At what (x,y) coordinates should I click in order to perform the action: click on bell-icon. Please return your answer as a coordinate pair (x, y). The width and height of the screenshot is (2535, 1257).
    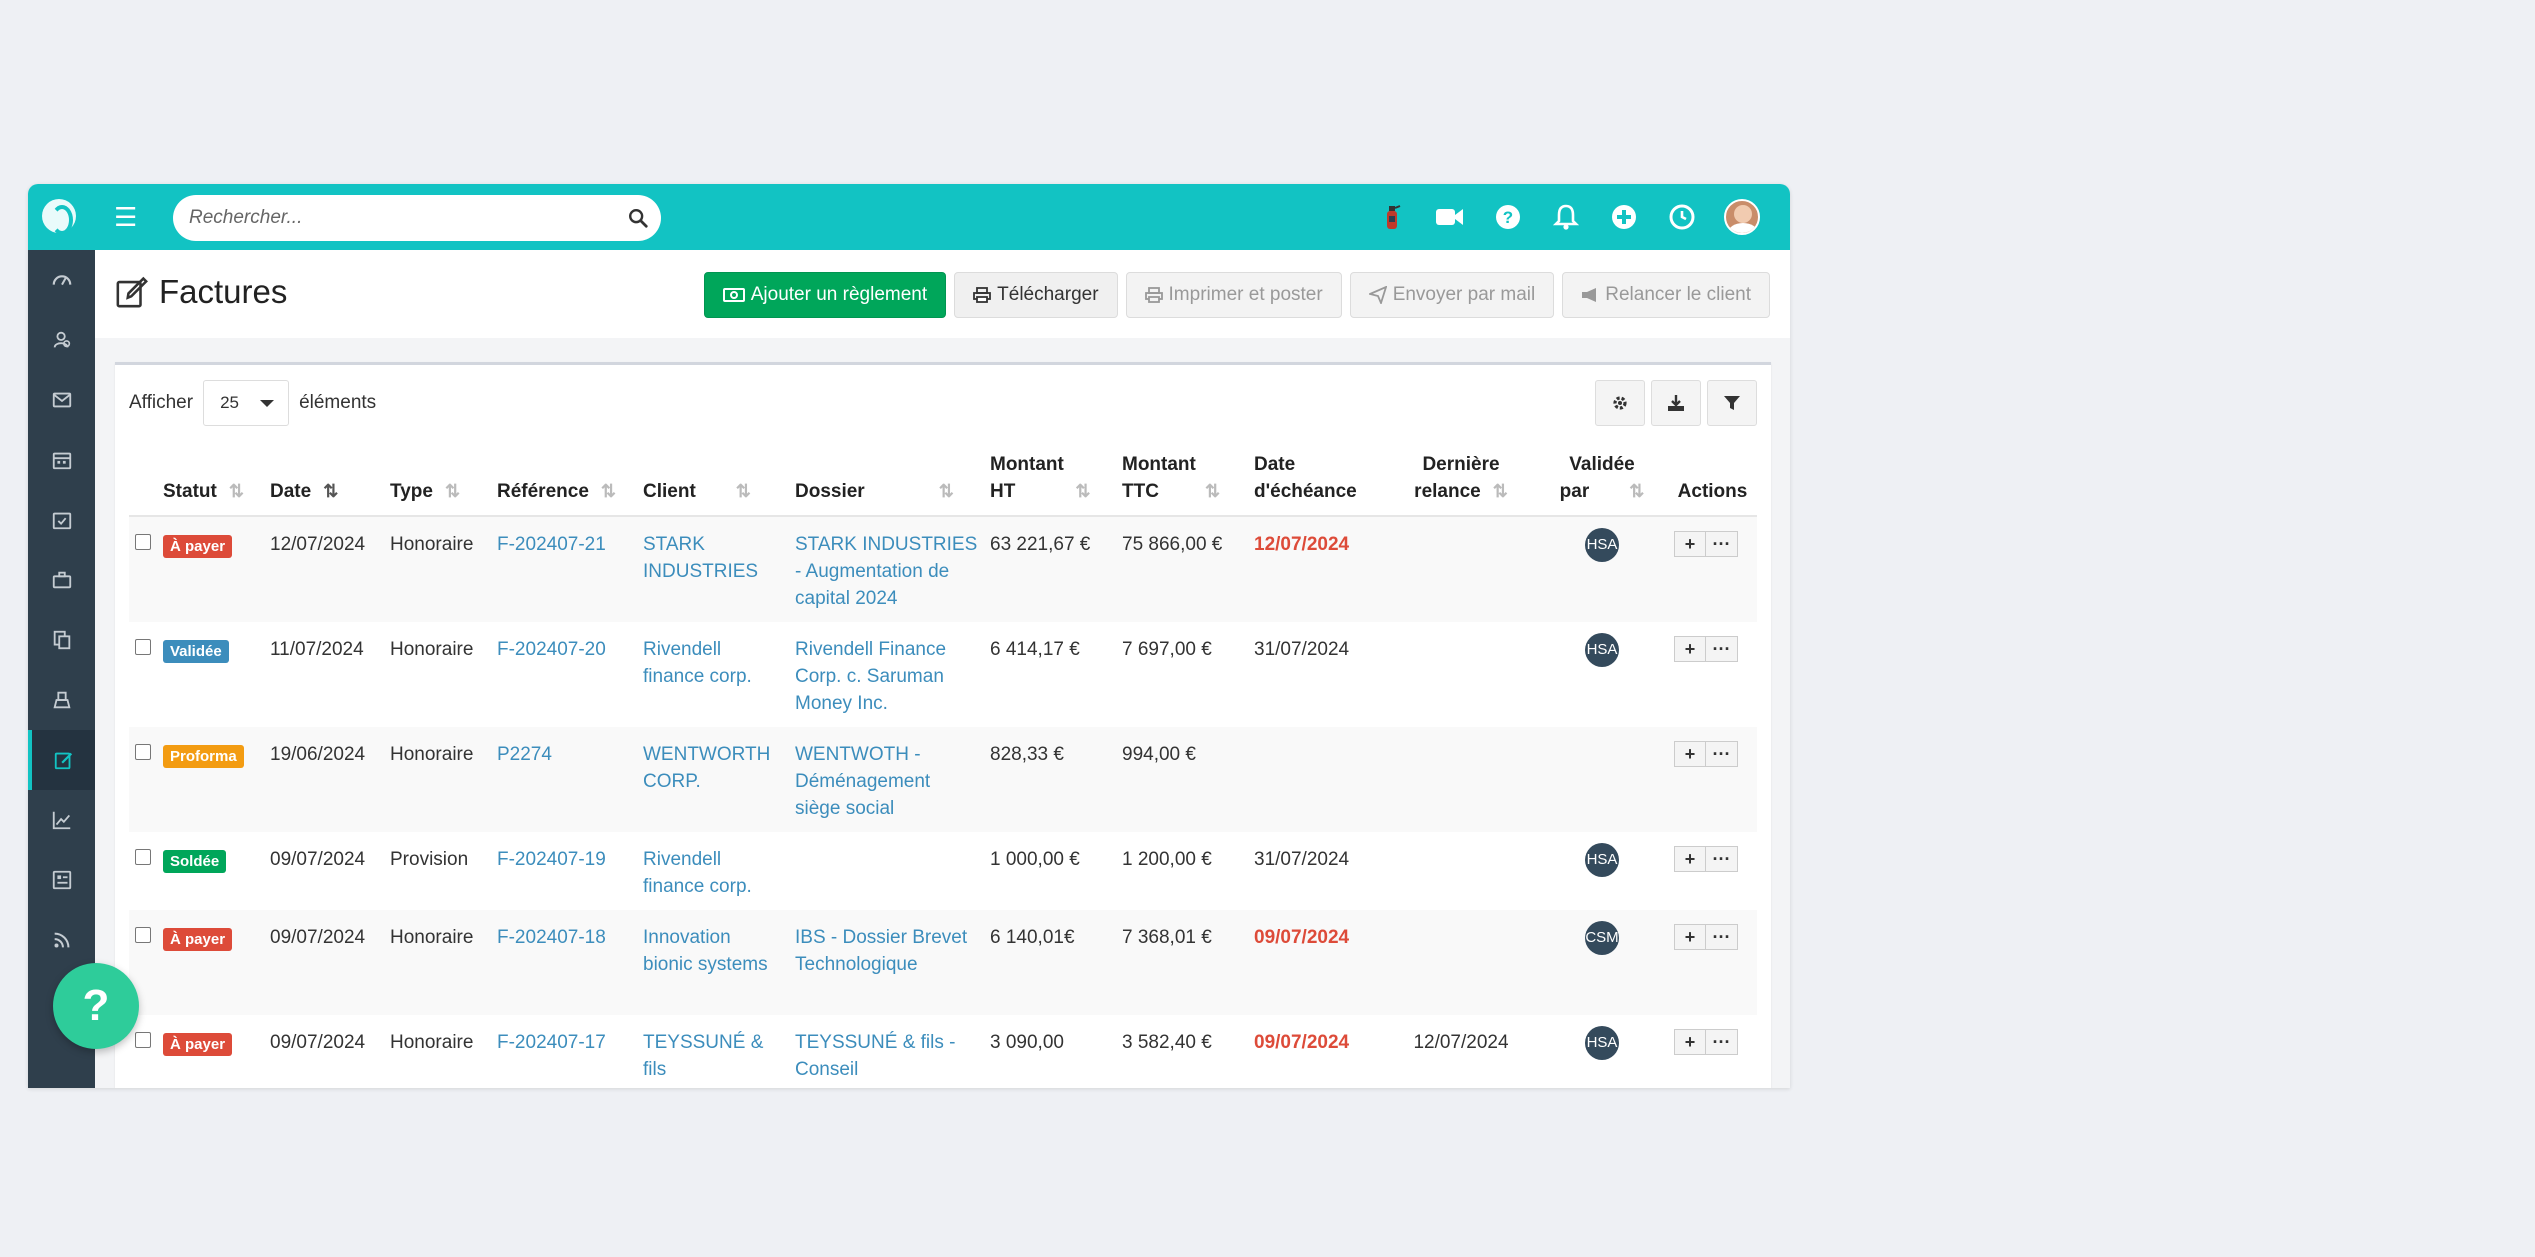
    Looking at the image, I should click on (1566, 217).